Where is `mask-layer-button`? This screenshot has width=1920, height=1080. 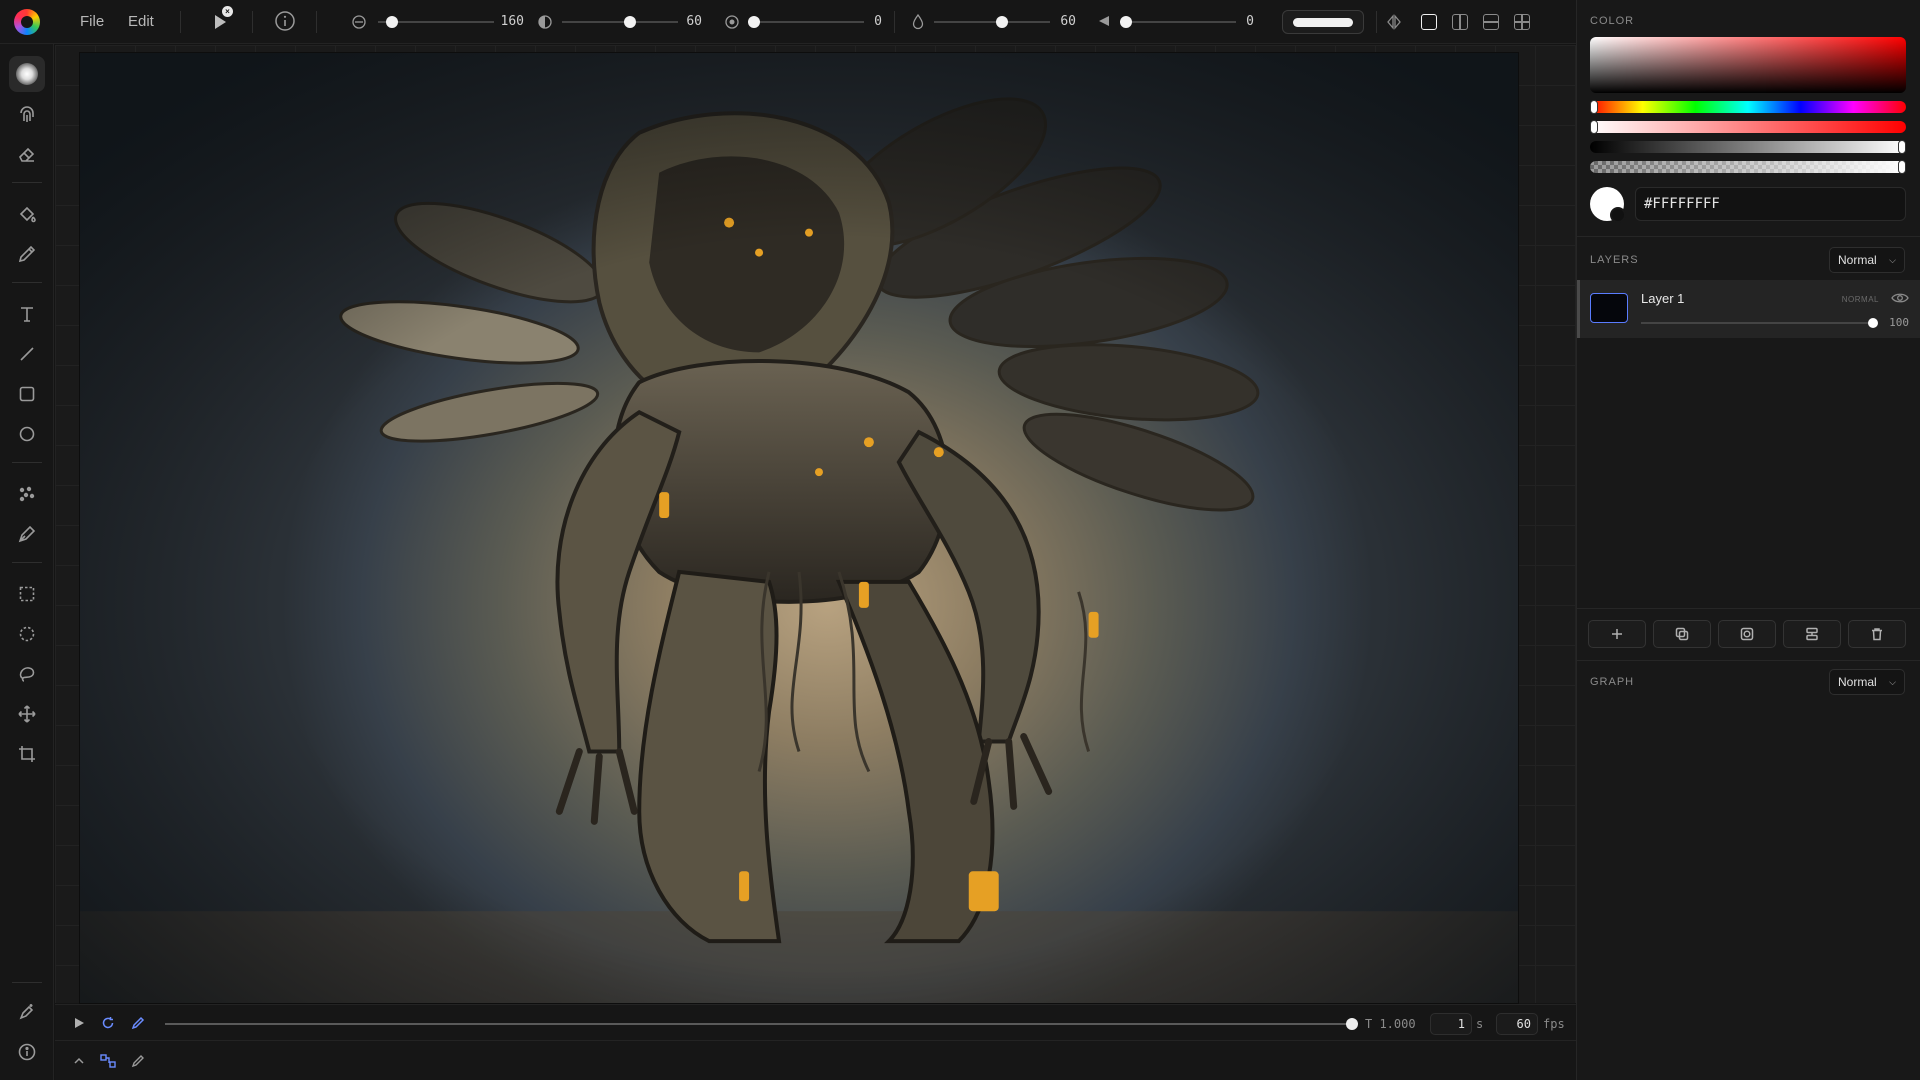
mask-layer-button is located at coordinates (1747, 634).